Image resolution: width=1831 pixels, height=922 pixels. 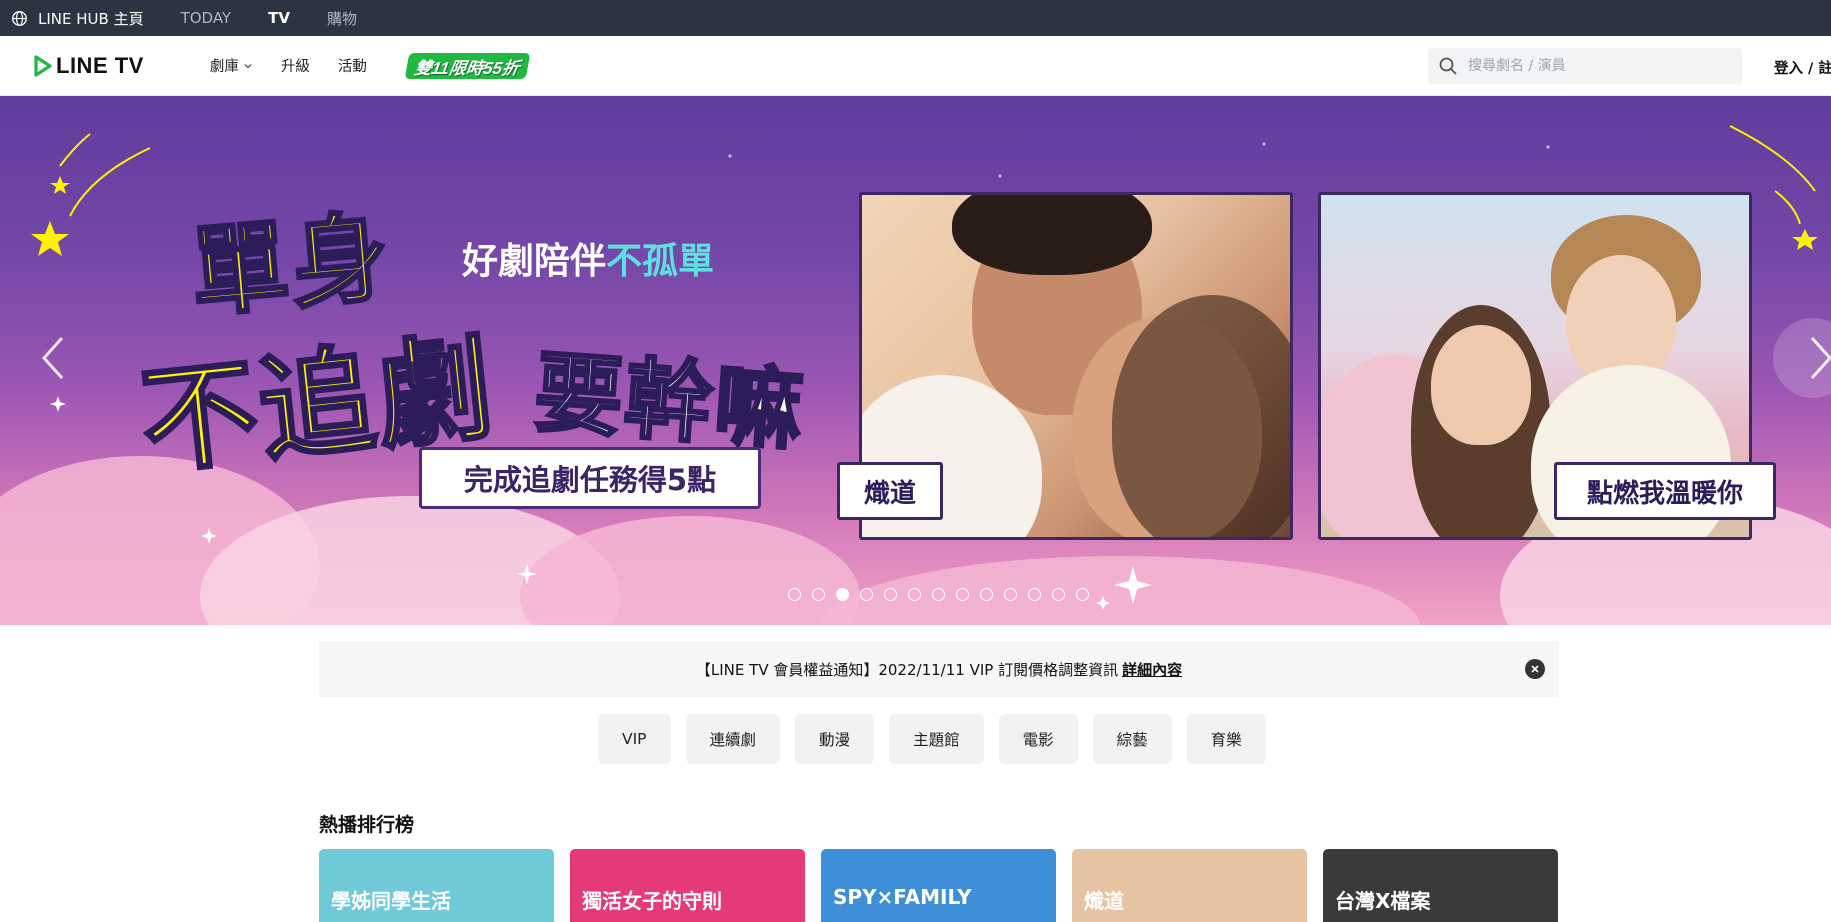 What do you see at coordinates (391, 901) in the screenshot?
I see `ranking-card-title: 學姊同學生活` at bounding box center [391, 901].